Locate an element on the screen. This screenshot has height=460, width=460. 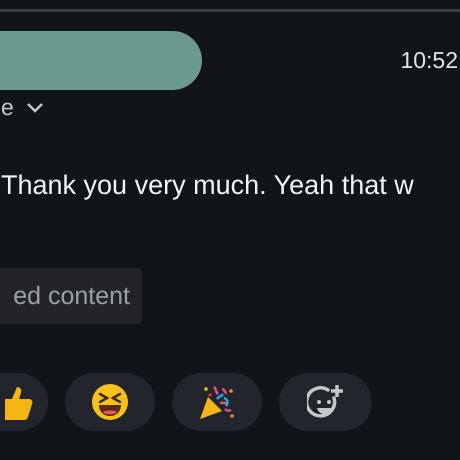
chevron-down-icon is located at coordinates (35, 107).